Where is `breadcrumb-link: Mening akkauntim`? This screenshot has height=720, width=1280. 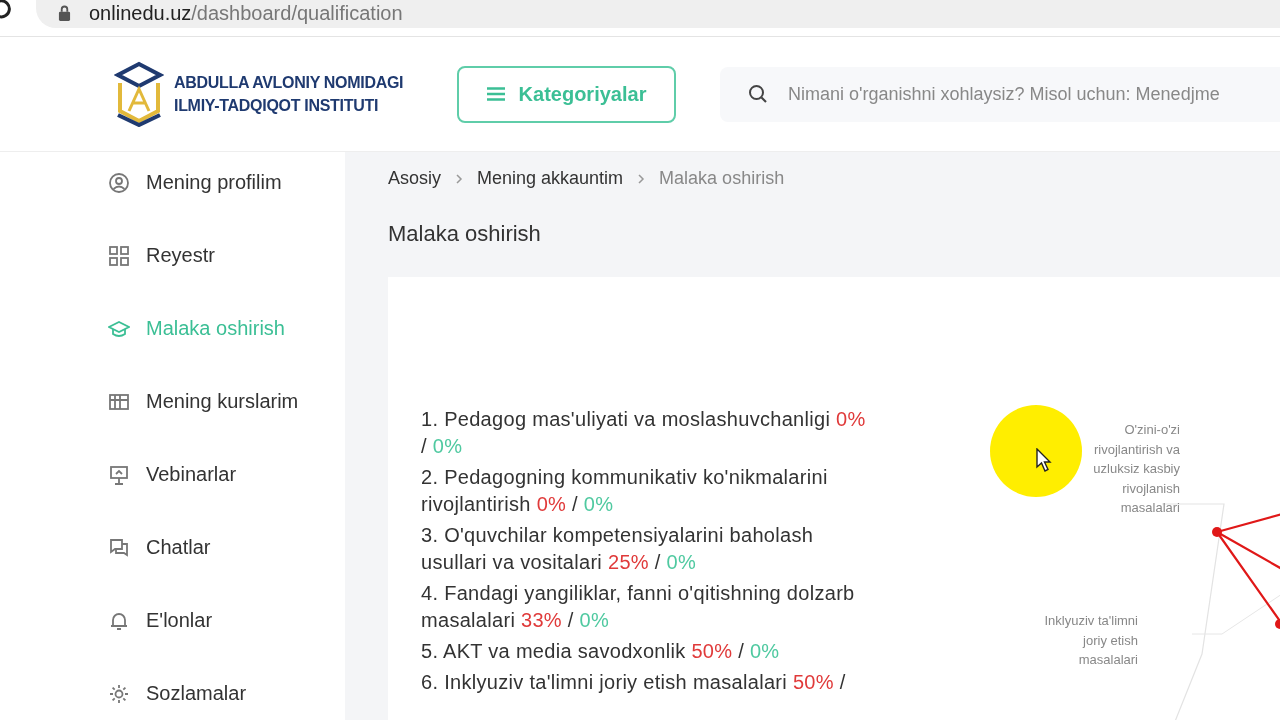
breadcrumb-link: Mening akkauntim is located at coordinates (550, 178).